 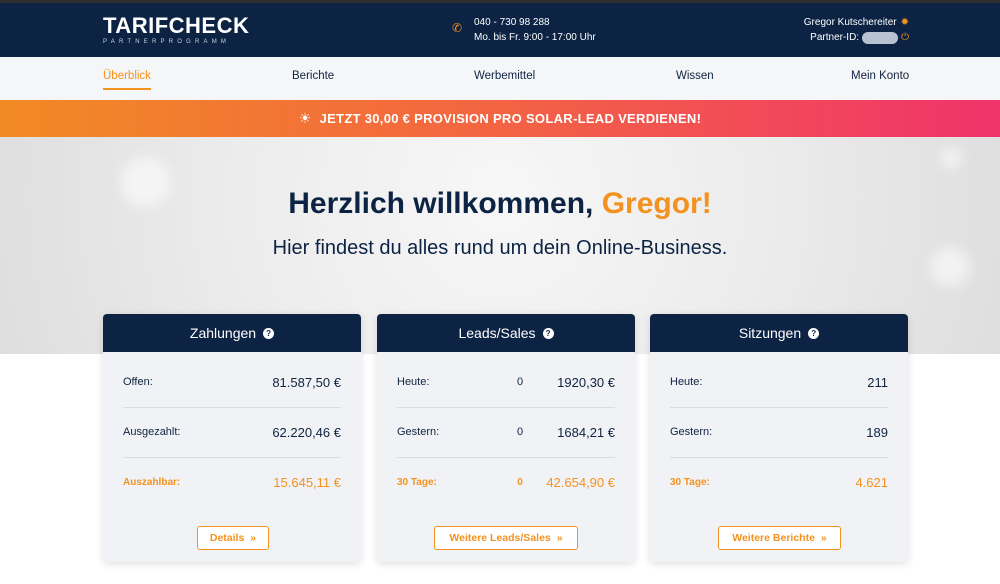 What do you see at coordinates (307, 482) in the screenshot?
I see `stat-value: 15.645,11 €` at bounding box center [307, 482].